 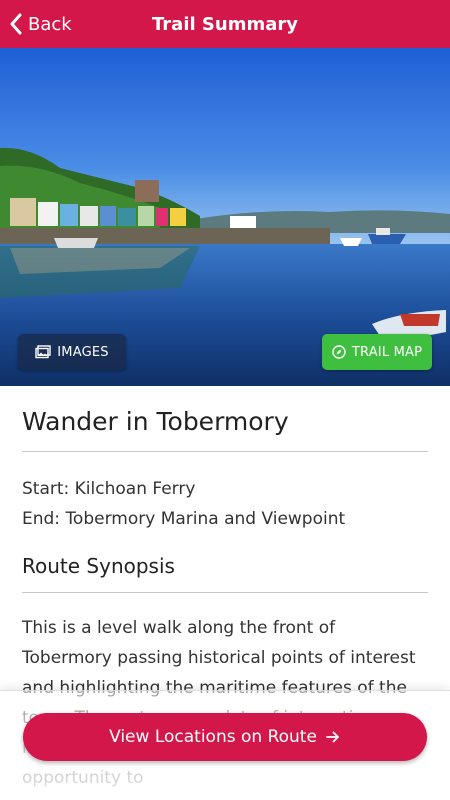 I want to click on app-bar: Back Trail Summary, so click(x=225, y=24).